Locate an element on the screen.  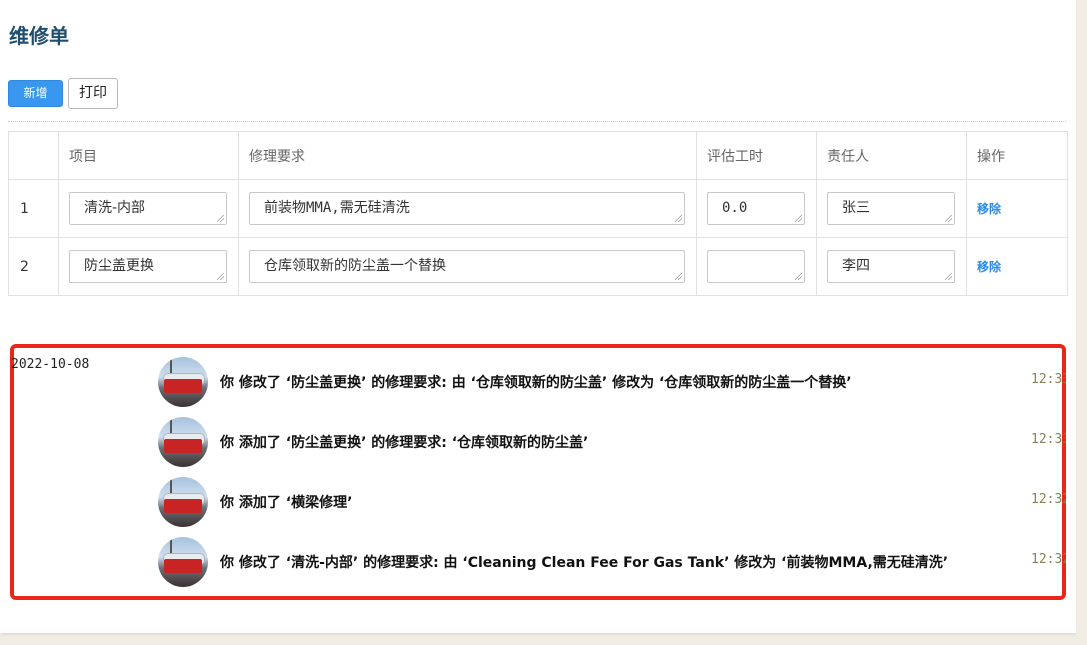
print-button: 打印 is located at coordinates (93, 93).